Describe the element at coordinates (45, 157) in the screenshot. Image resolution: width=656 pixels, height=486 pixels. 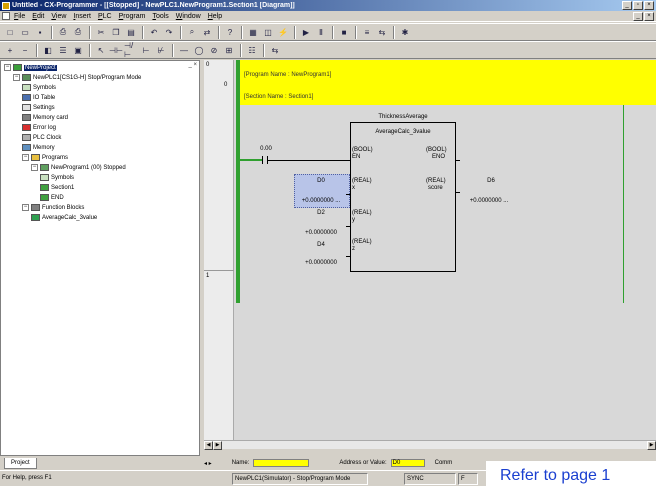
I see `tree-item: − Programs` at that location.